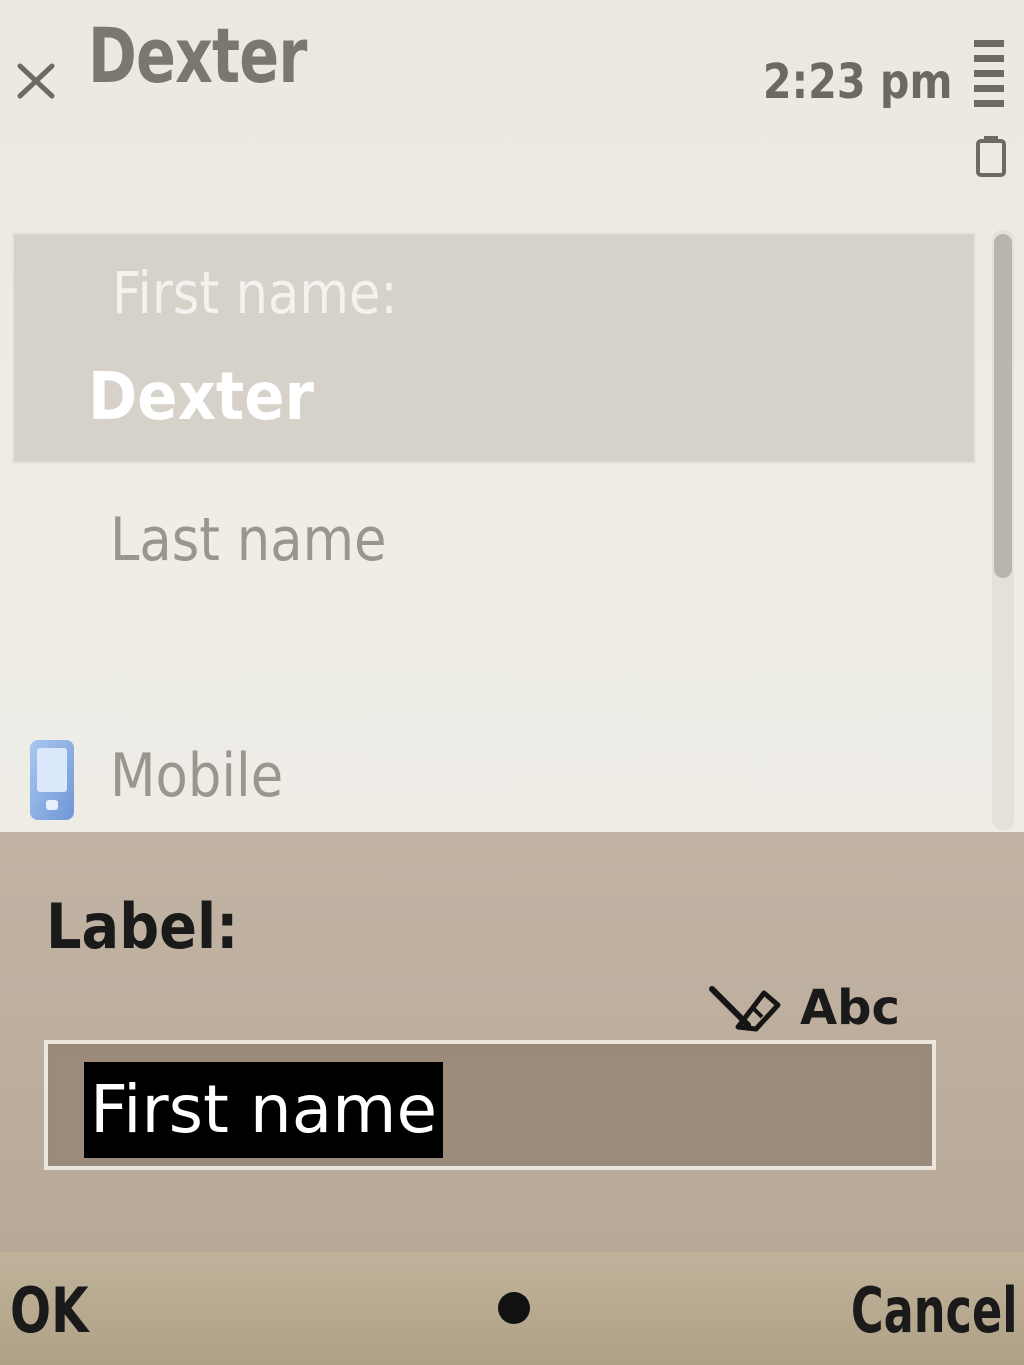 The height and width of the screenshot is (1365, 1024). Describe the element at coordinates (201, 396) in the screenshot. I see `field-value: Dexter` at that location.